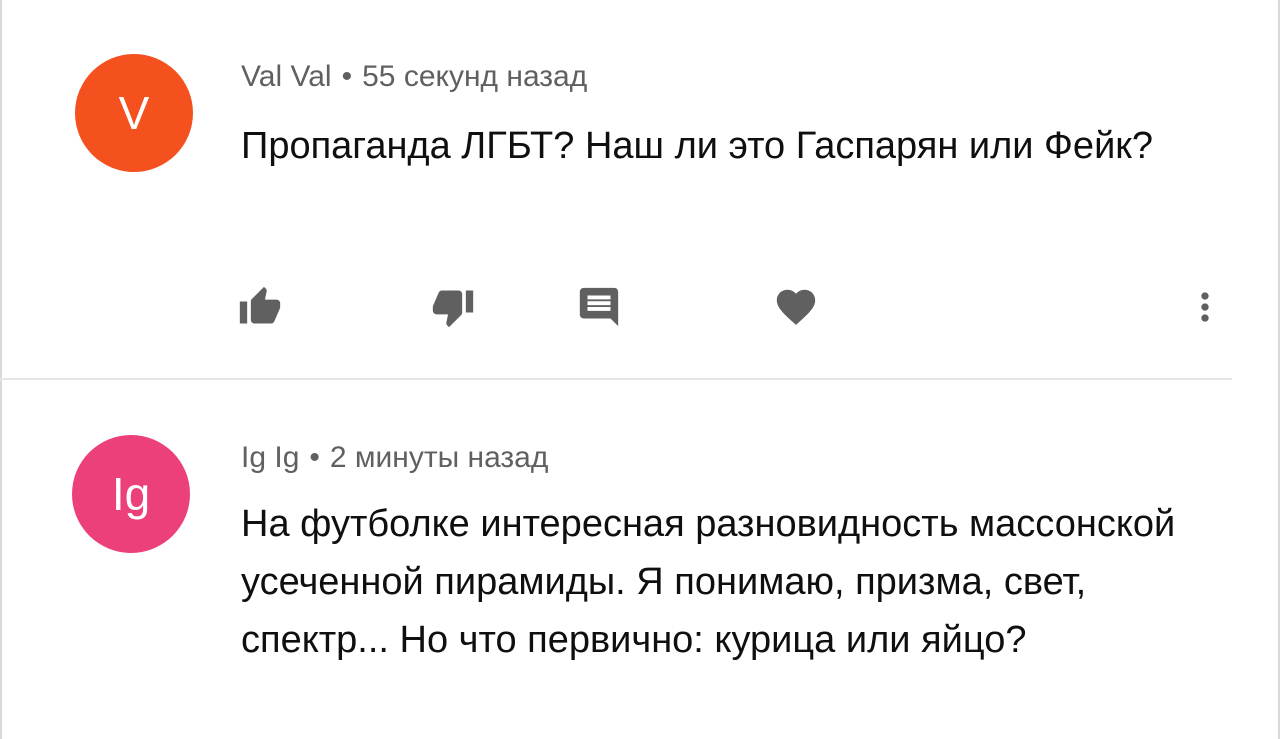 The width and height of the screenshot is (1280, 739). I want to click on dislike-button, so click(453, 307).